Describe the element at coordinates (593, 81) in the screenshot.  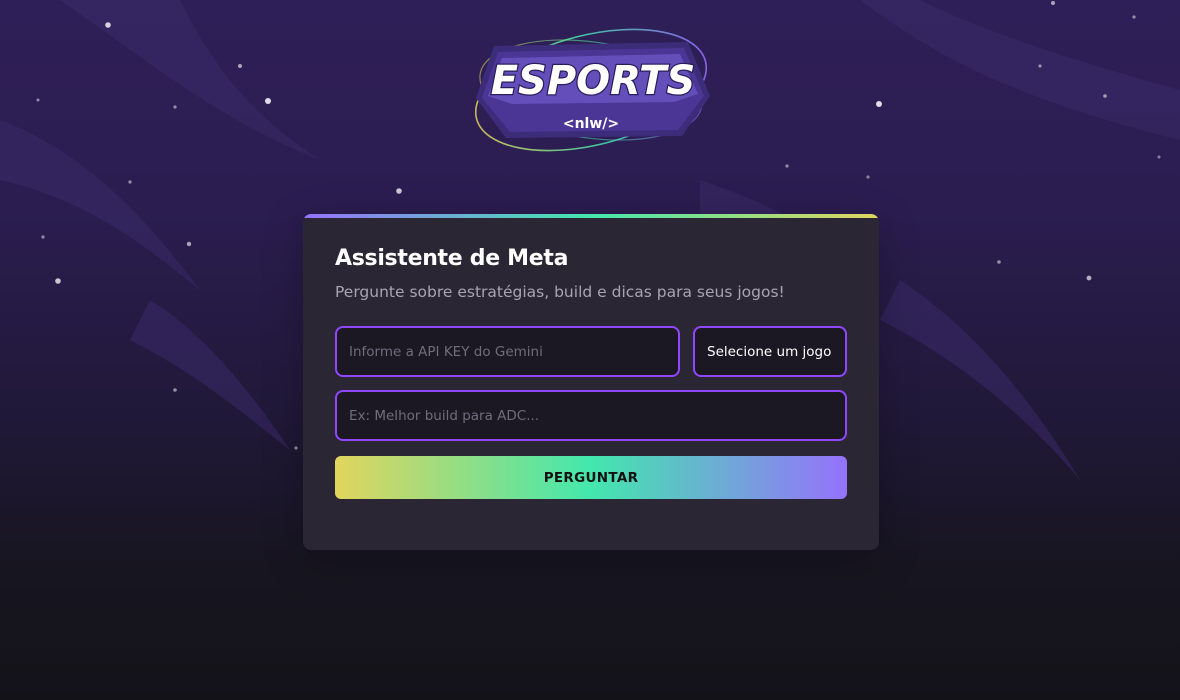
I see `logo-wordmark: ESPORTS` at that location.